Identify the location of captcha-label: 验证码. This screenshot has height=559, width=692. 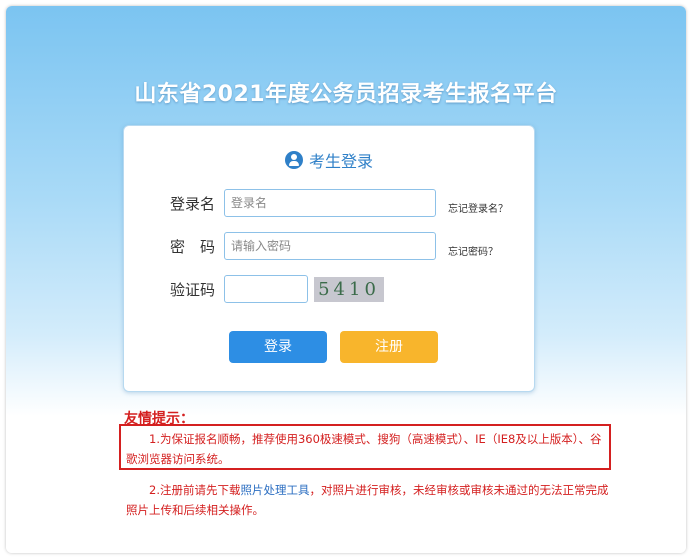
(193, 290).